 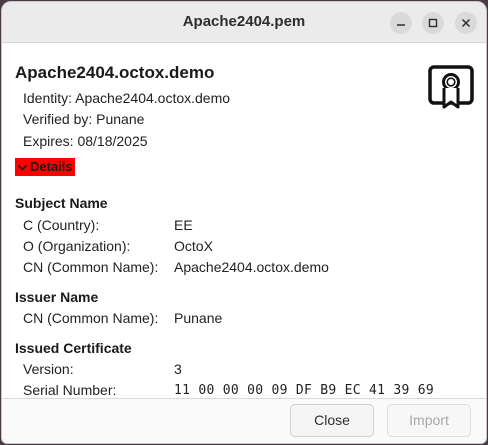 I want to click on serial-number-value: 11 00 00 00 09 DF B9 EC 41 39 69, so click(x=304, y=390).